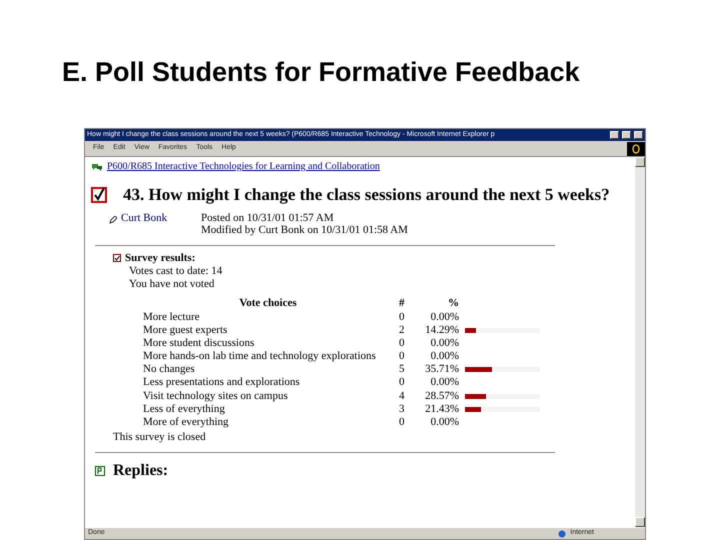 The image size is (720, 540). What do you see at coordinates (184, 409) in the screenshot?
I see `choice-label: Less of everything` at bounding box center [184, 409].